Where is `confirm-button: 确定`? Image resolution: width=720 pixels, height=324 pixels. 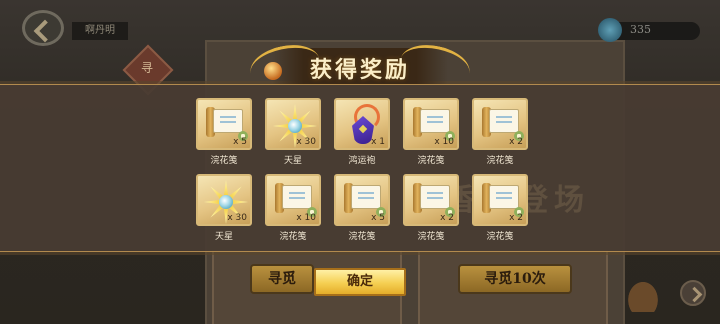 confirm-button: 确定 is located at coordinates (360, 282).